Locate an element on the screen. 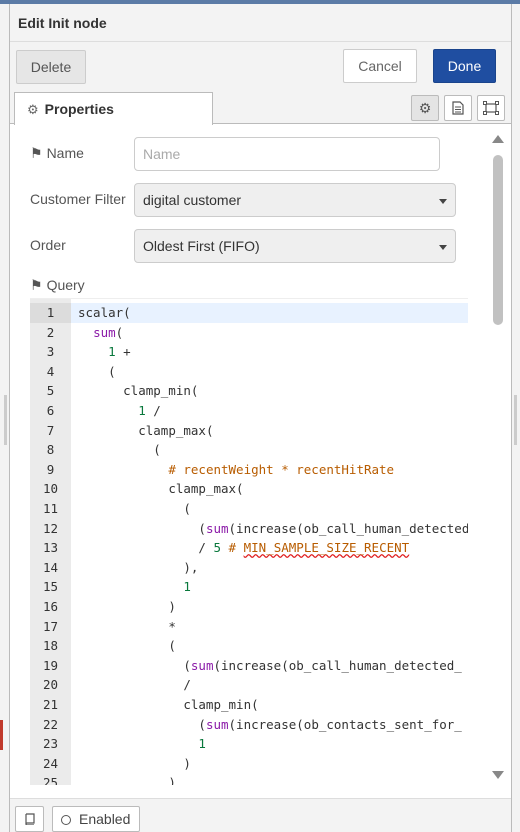  customer-filter-select: digital customer is located at coordinates (295, 200).